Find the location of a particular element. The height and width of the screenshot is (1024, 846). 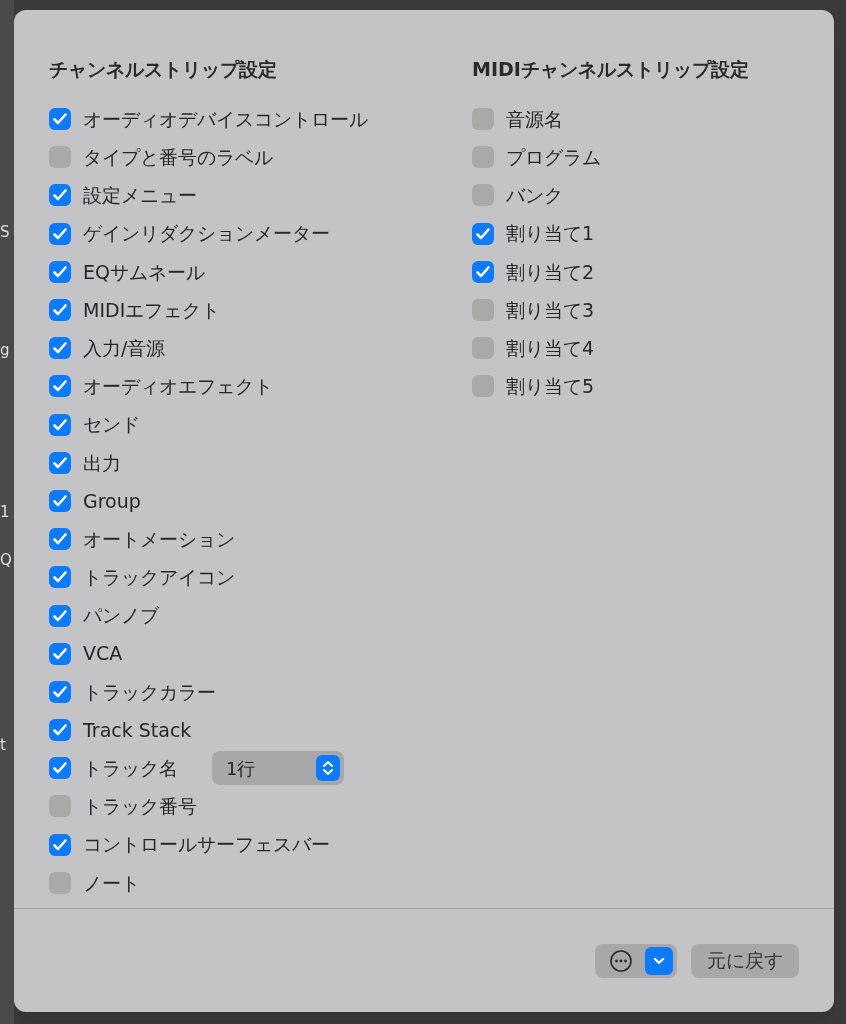

option-label: ゲインリダクションメーター is located at coordinates (206, 234).